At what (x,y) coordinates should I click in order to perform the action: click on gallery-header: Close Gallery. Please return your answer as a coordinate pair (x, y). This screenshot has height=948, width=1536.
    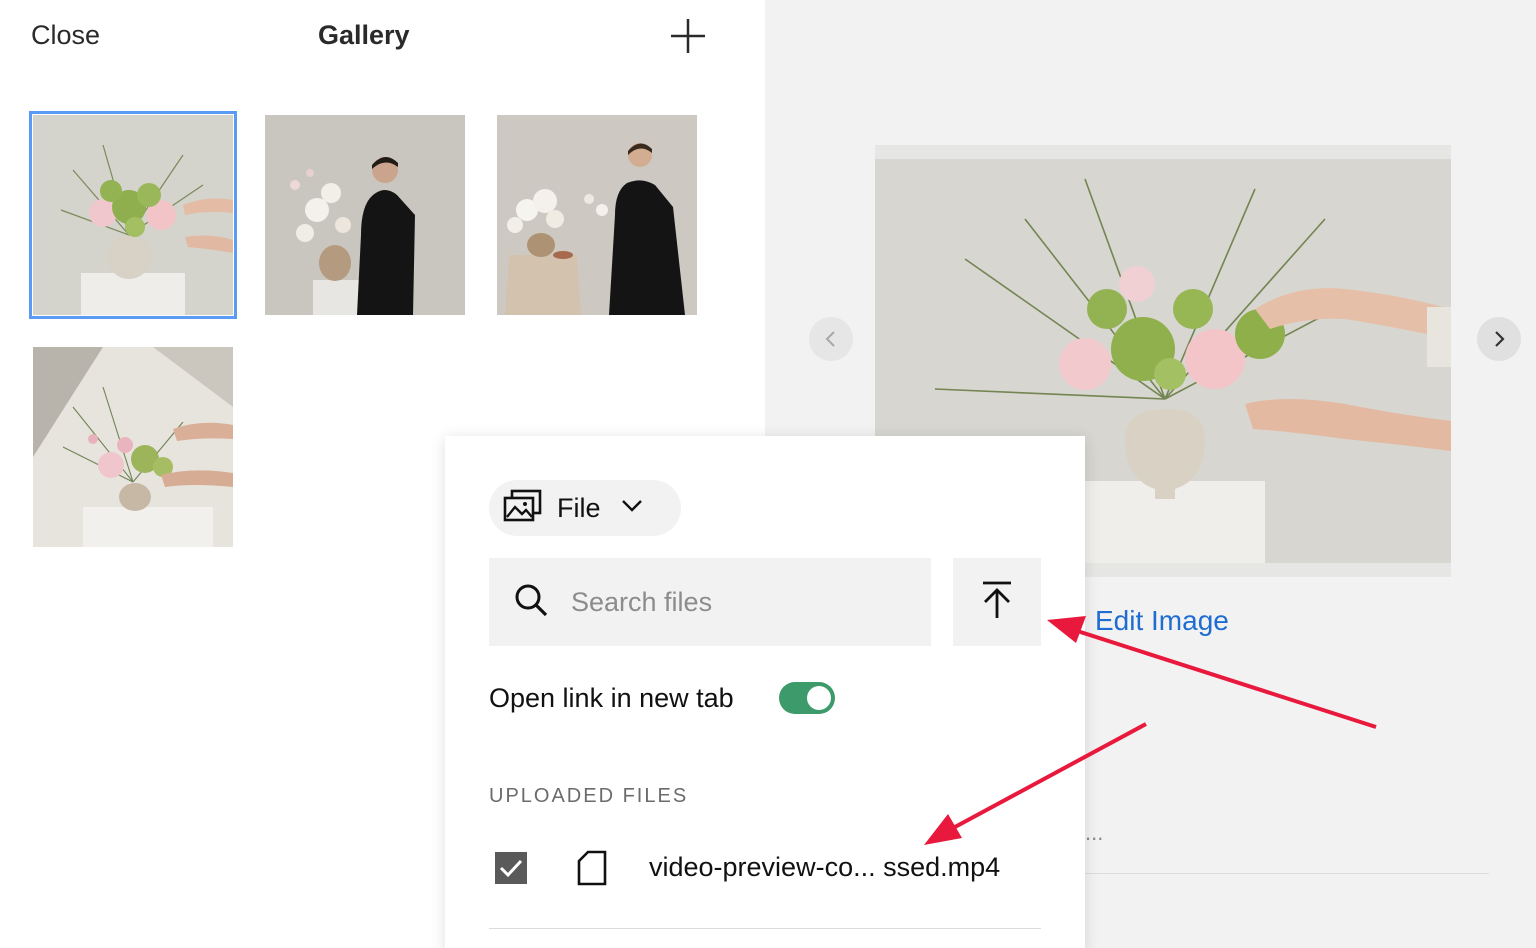
    Looking at the image, I should click on (382, 36).